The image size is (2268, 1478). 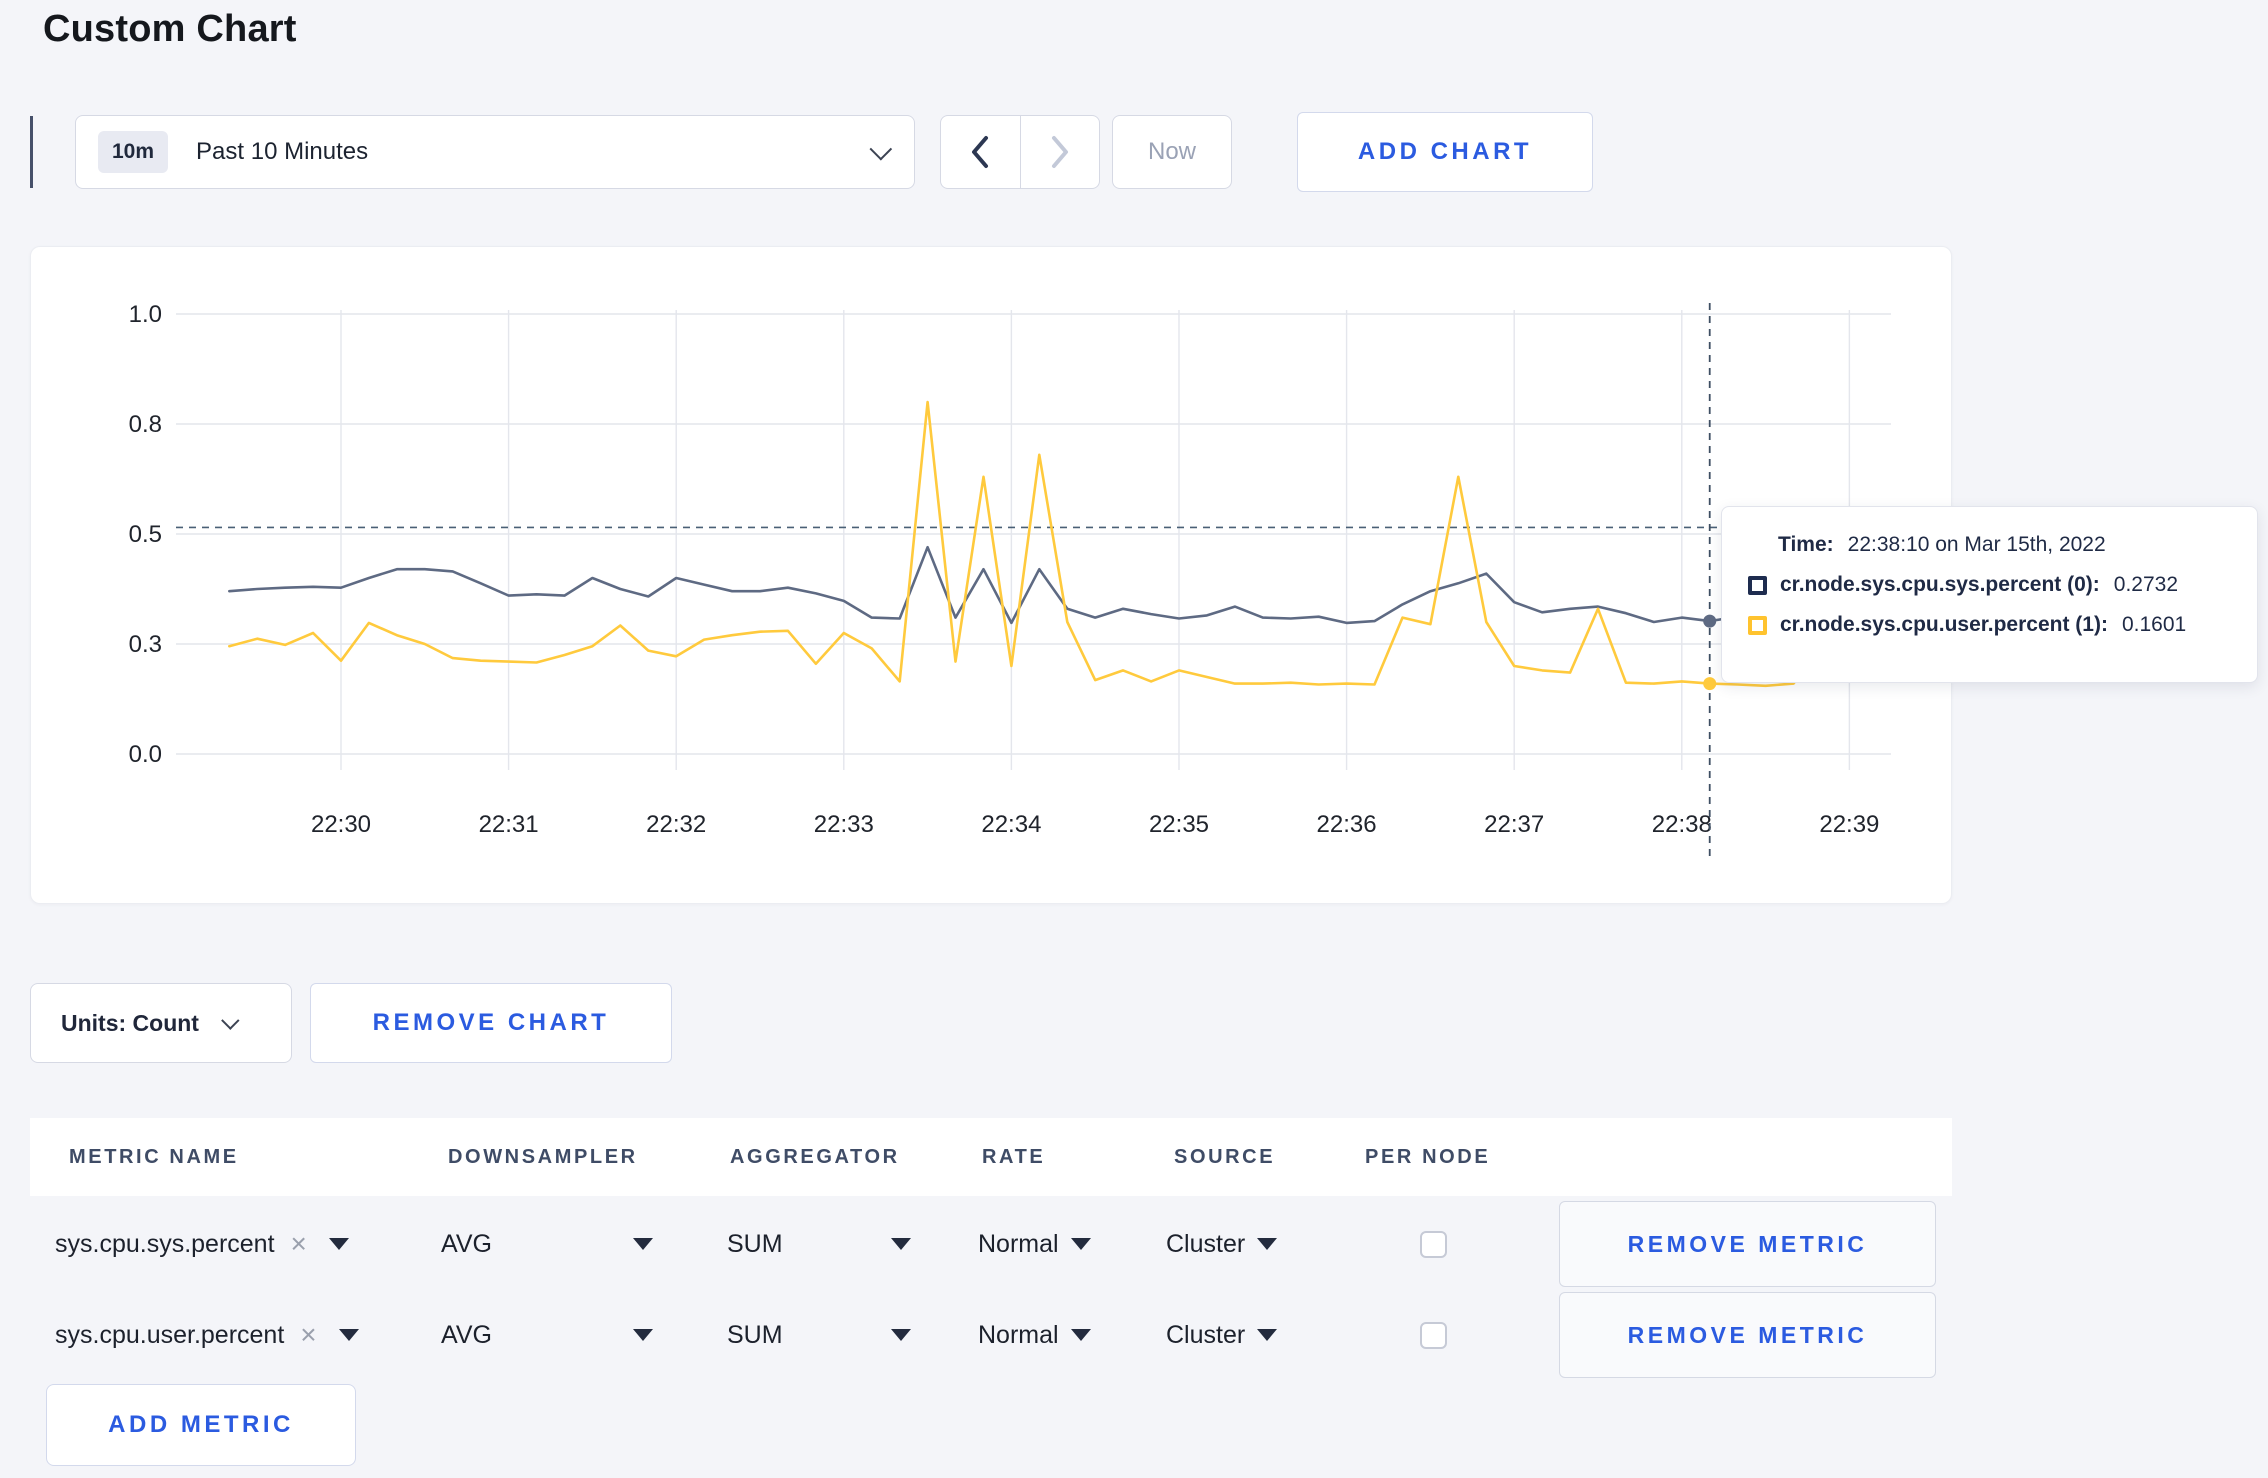 I want to click on svg-text: 1.0, so click(x=145, y=314).